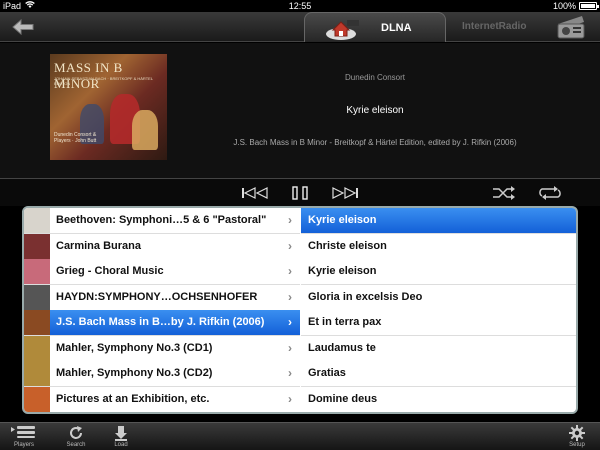  I want to click on download-icon, so click(121, 433).